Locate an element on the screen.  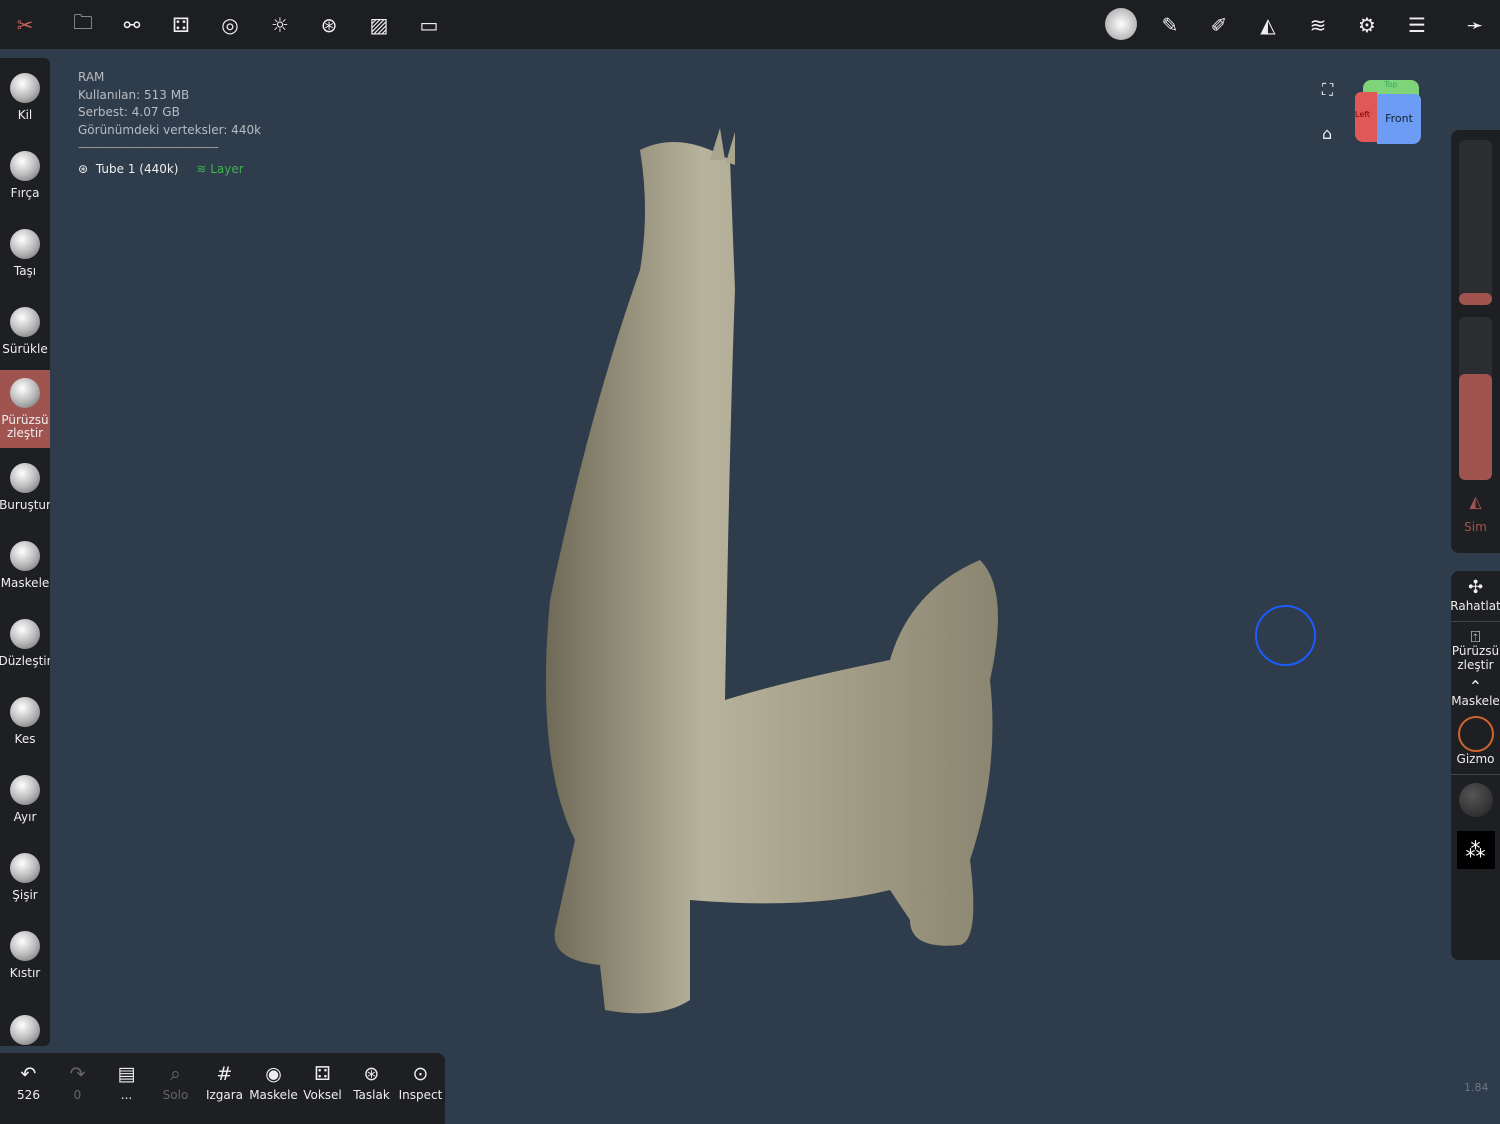
light-icon: ☼ is located at coordinates (280, 25).